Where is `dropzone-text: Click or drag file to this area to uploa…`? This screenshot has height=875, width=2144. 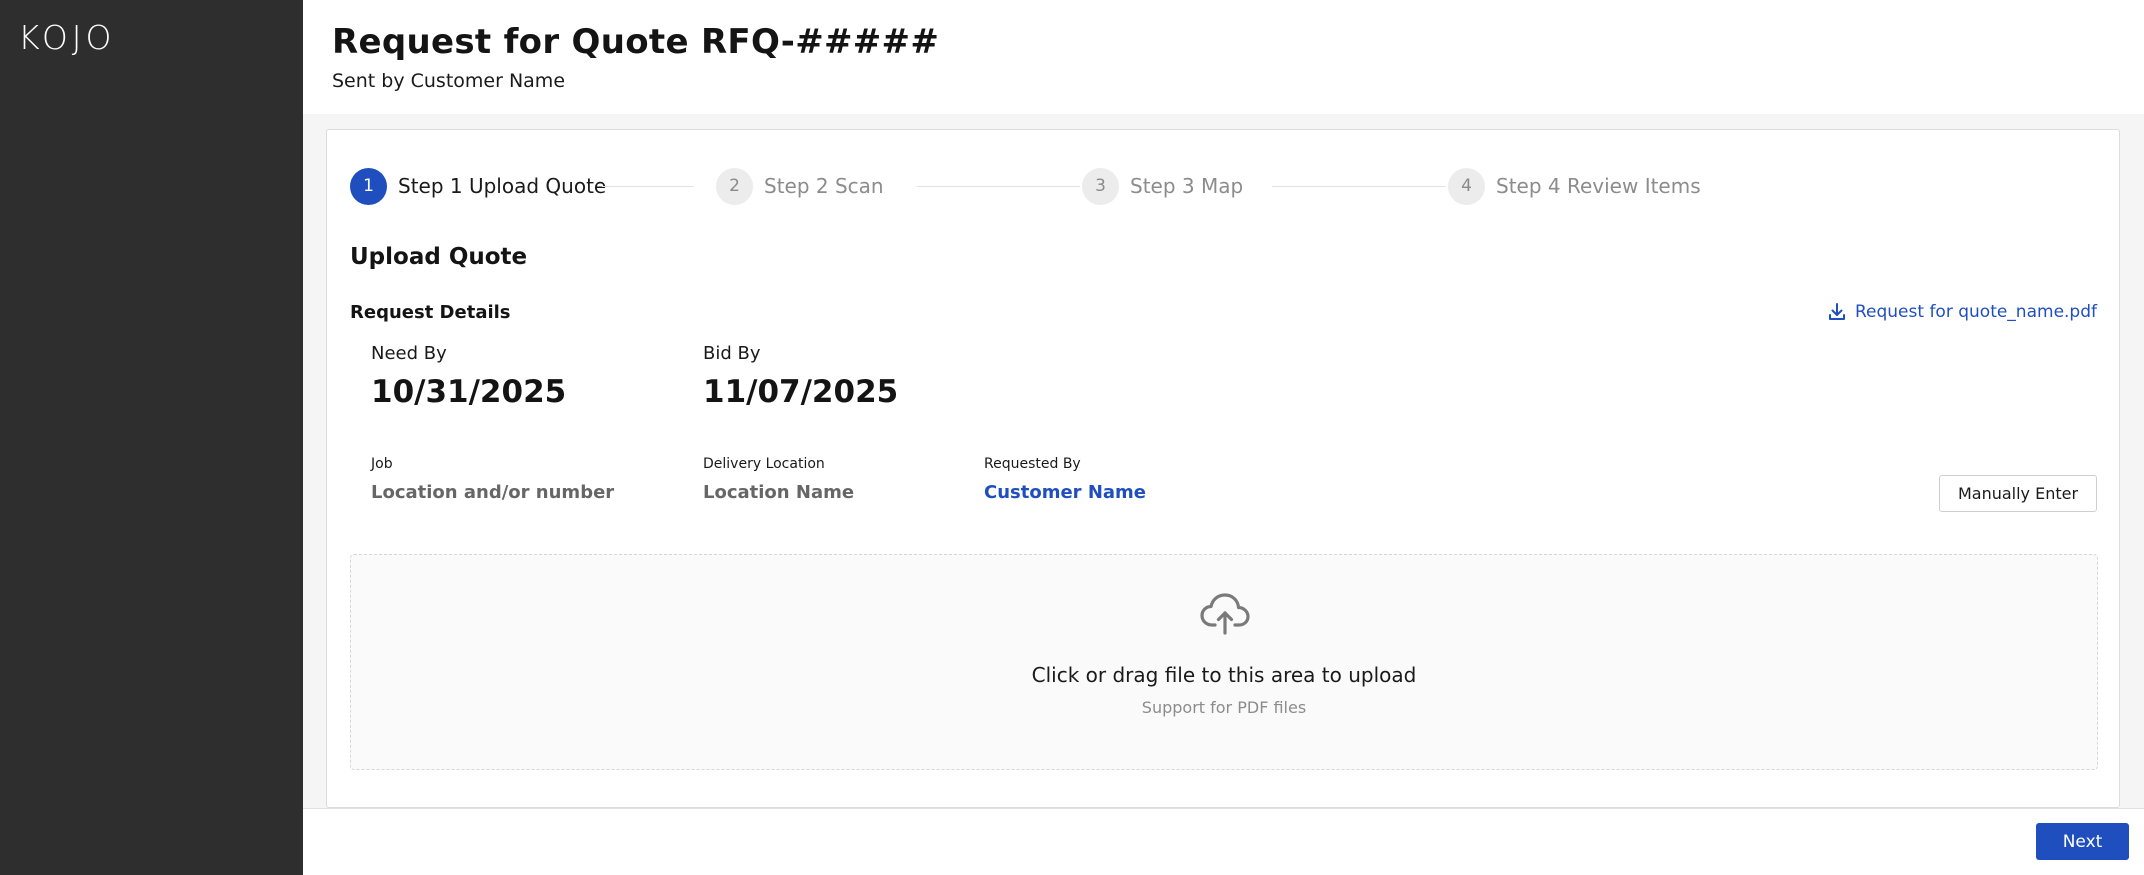
dropzone-text: Click or drag file to this area to uploa… is located at coordinates (1224, 675).